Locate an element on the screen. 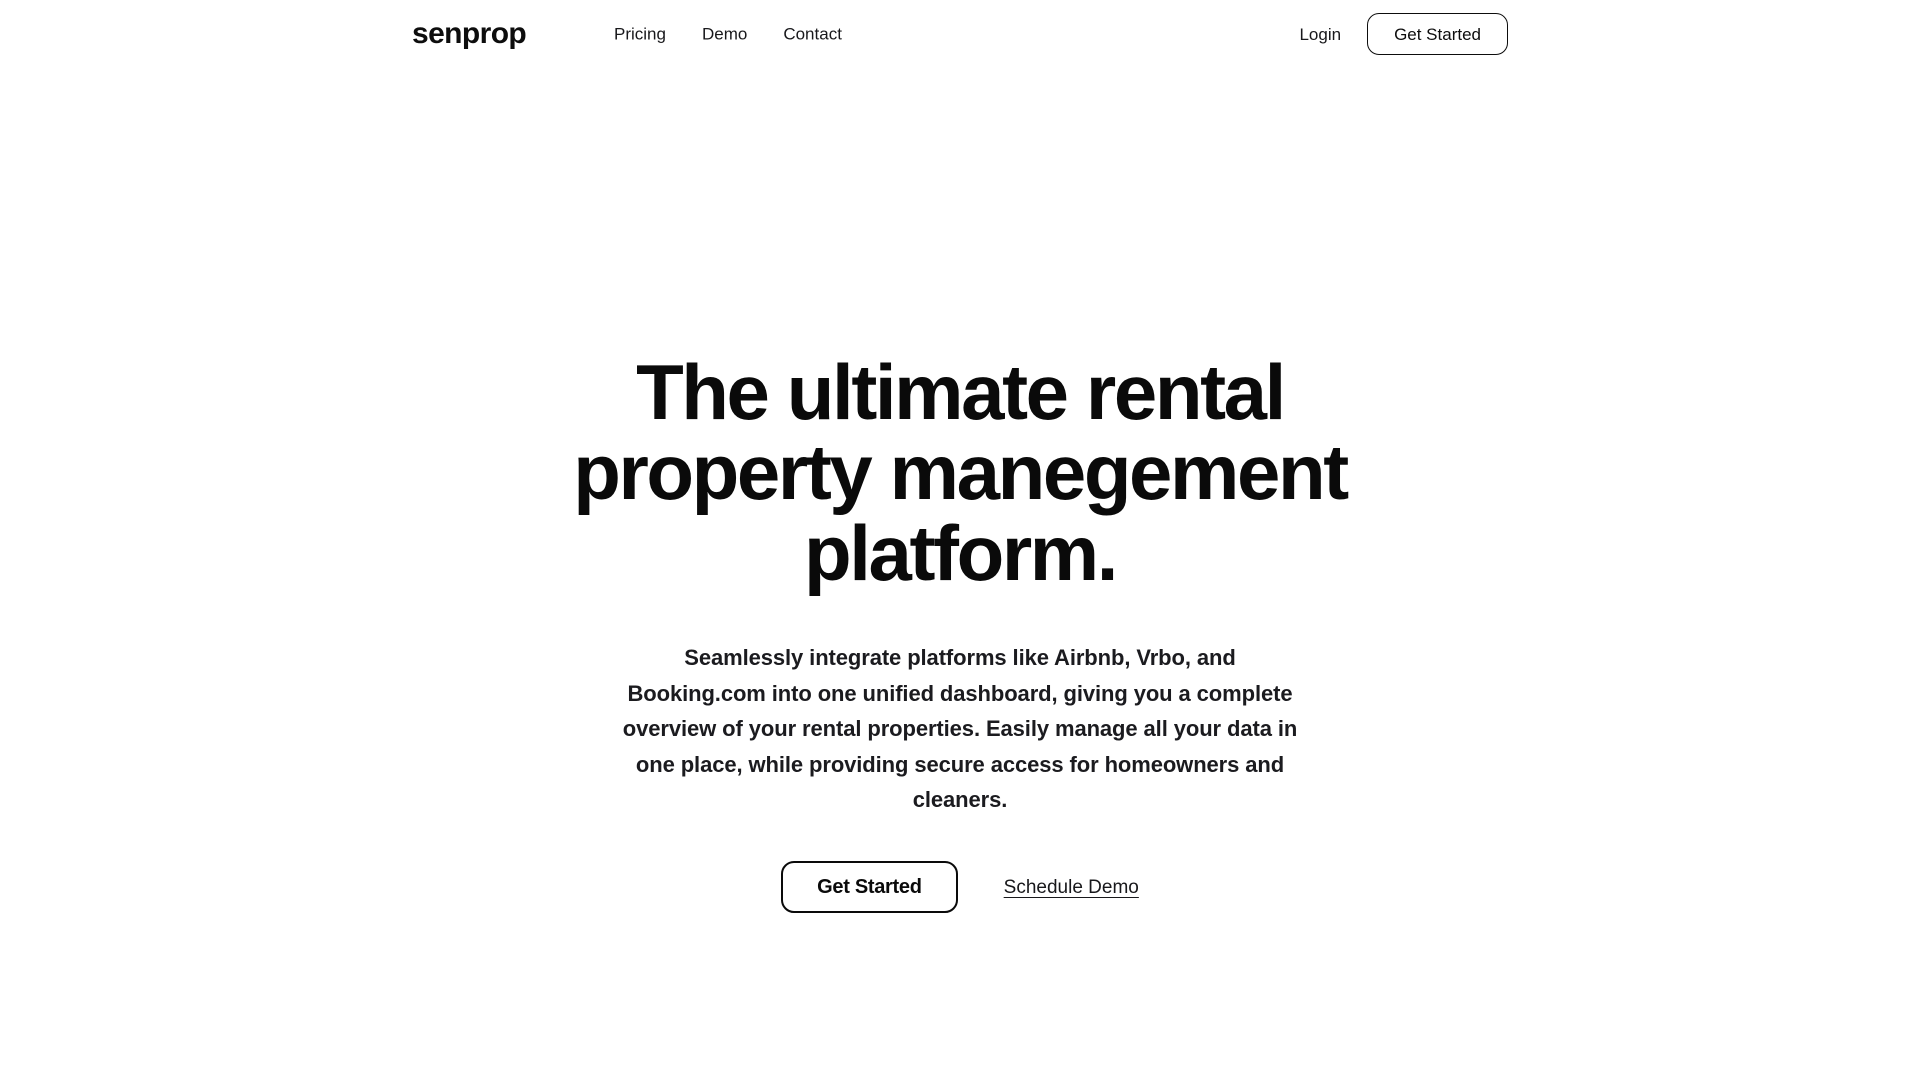 The image size is (1920, 1080). nav-link-pricing: Pricing is located at coordinates (640, 34).